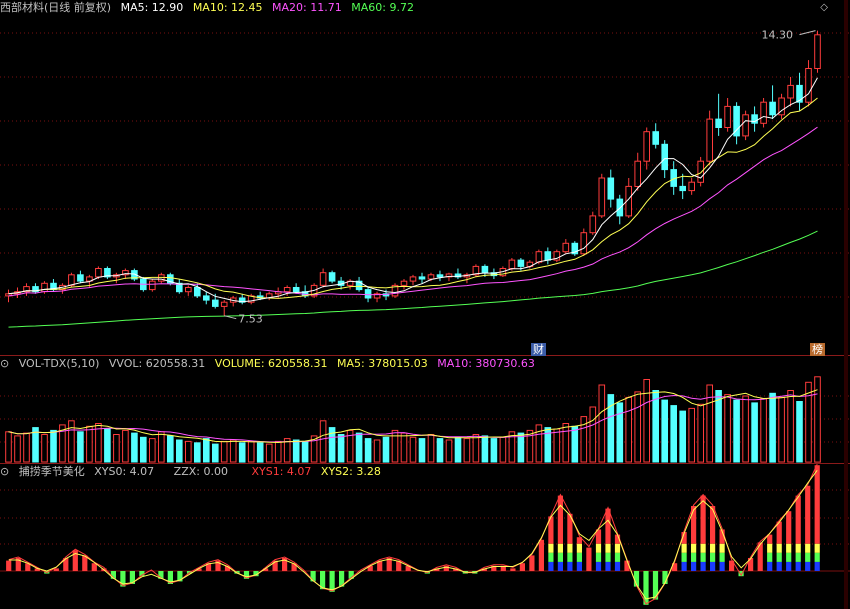 The width and height of the screenshot is (850, 609). I want to click on stock-title: 西部材料(日线 前复权), so click(55, 7).